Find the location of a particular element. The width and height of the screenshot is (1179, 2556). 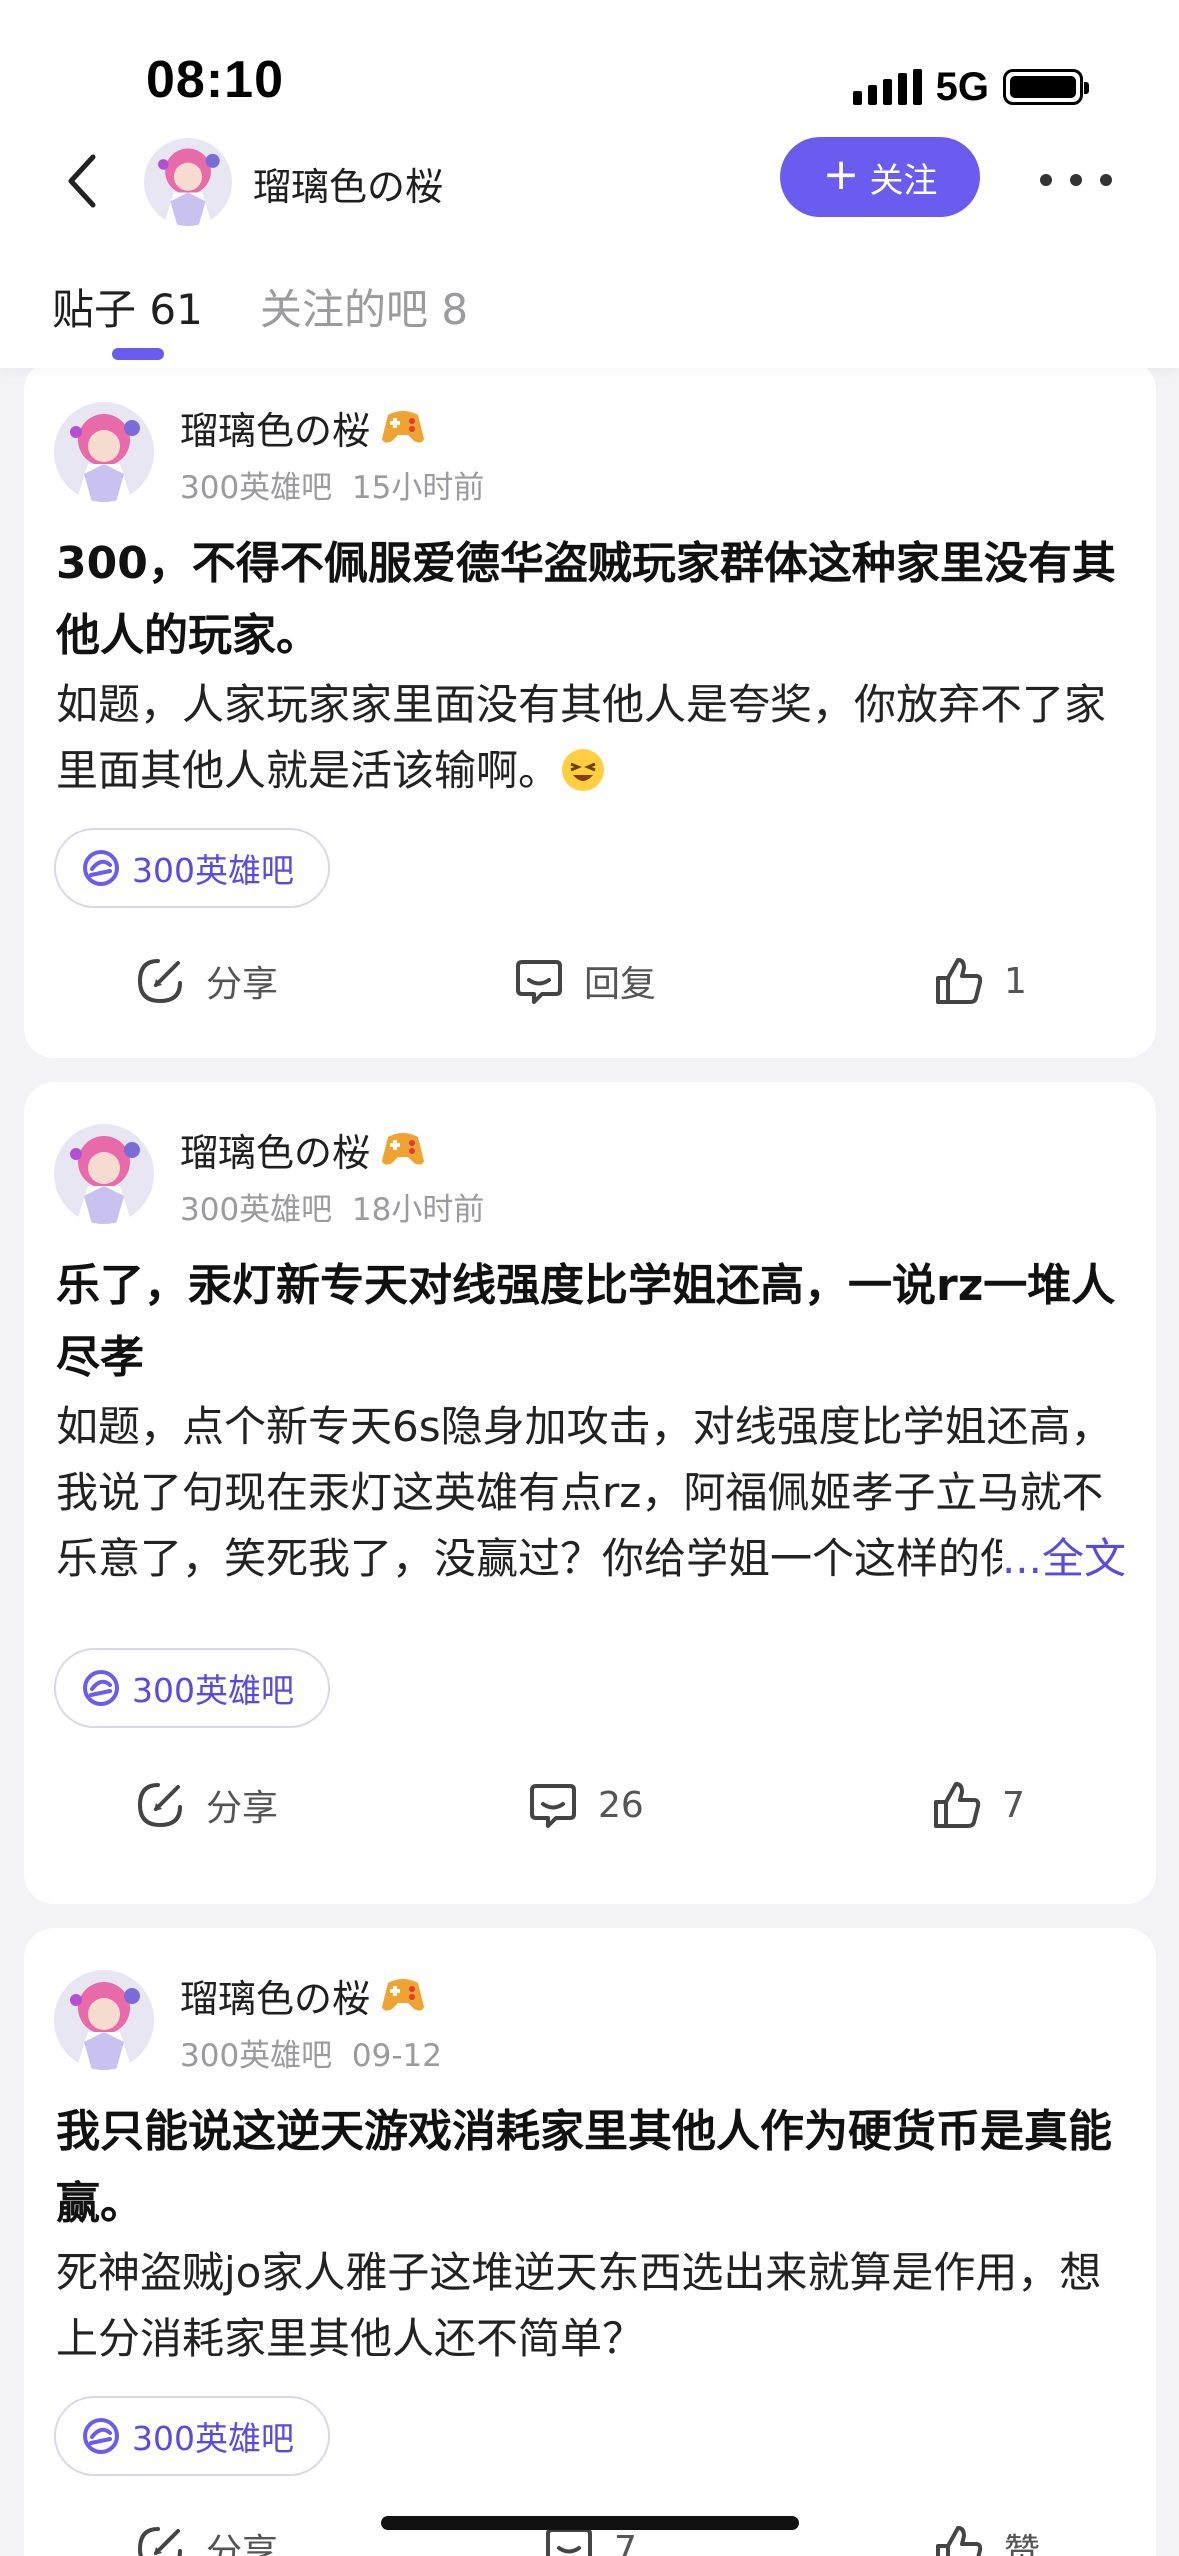

top-bar: 08:10 5G 瑠璃色の桜 + 关注 贴子 61 关注的吧 8 is located at coordinates (589, 184).